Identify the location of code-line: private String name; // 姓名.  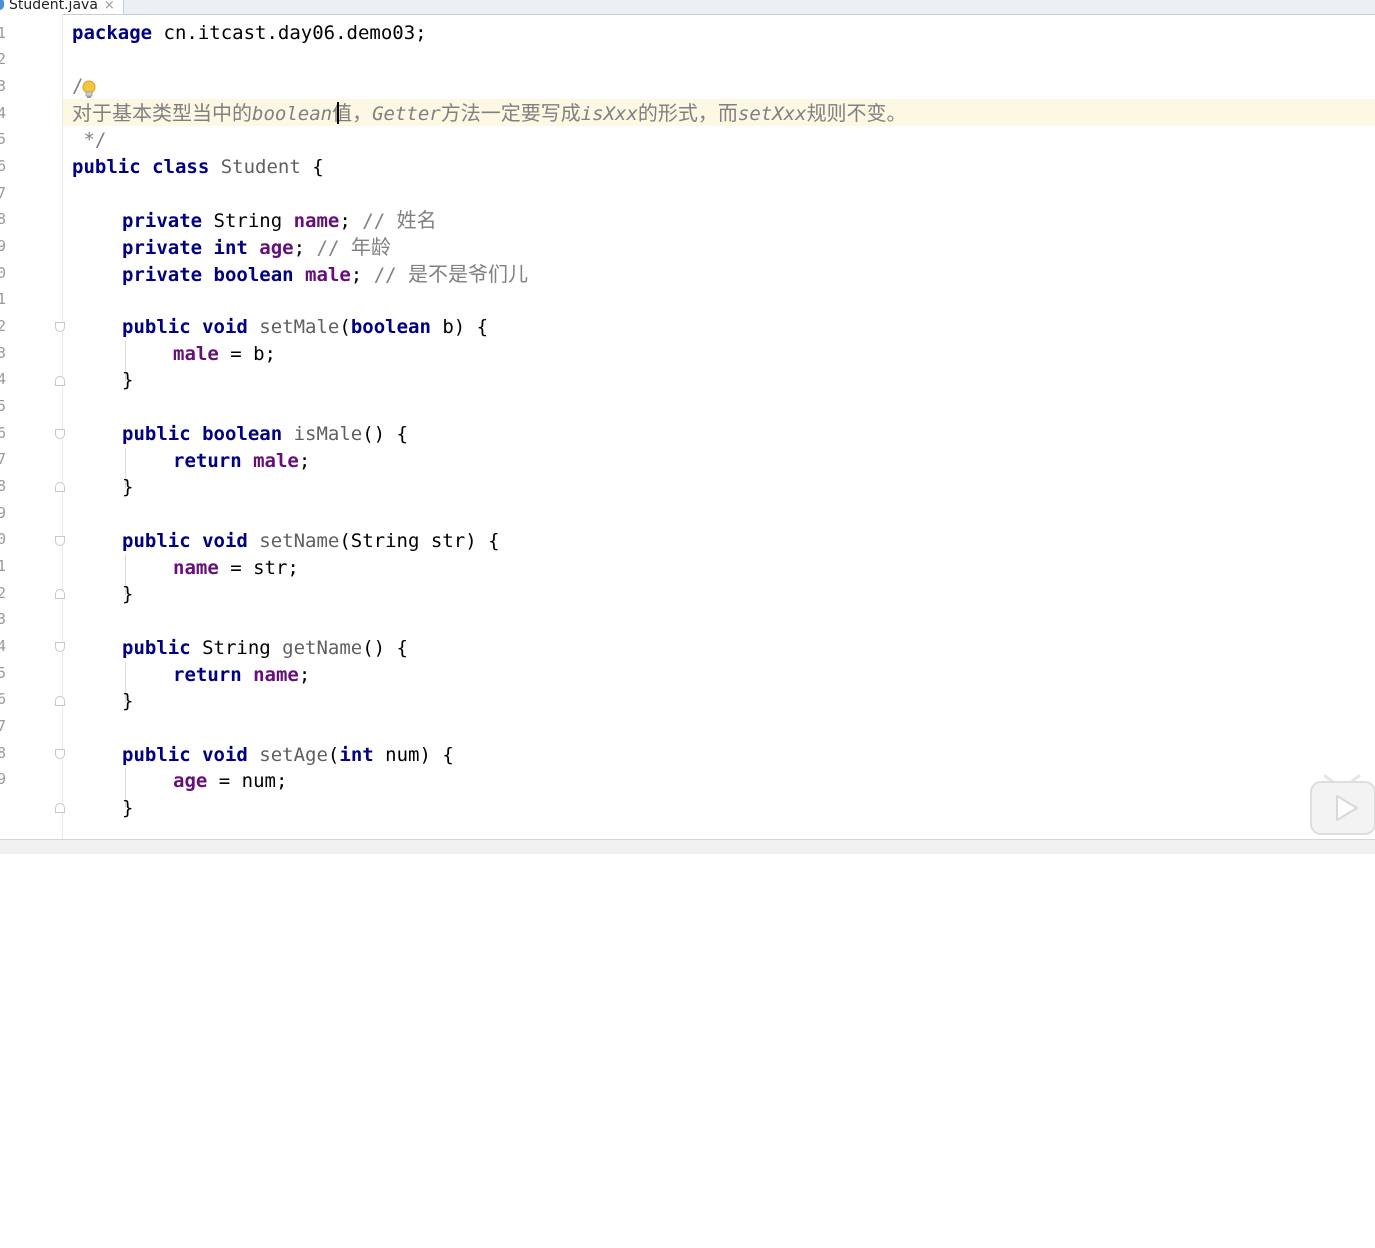
(279, 220).